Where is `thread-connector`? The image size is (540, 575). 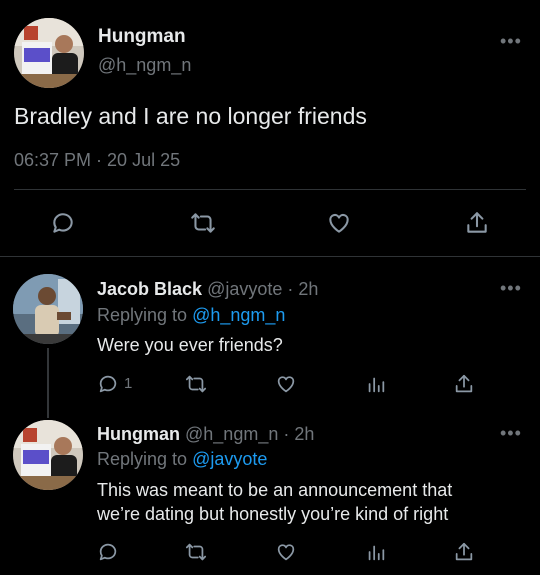
thread-connector is located at coordinates (48, 383).